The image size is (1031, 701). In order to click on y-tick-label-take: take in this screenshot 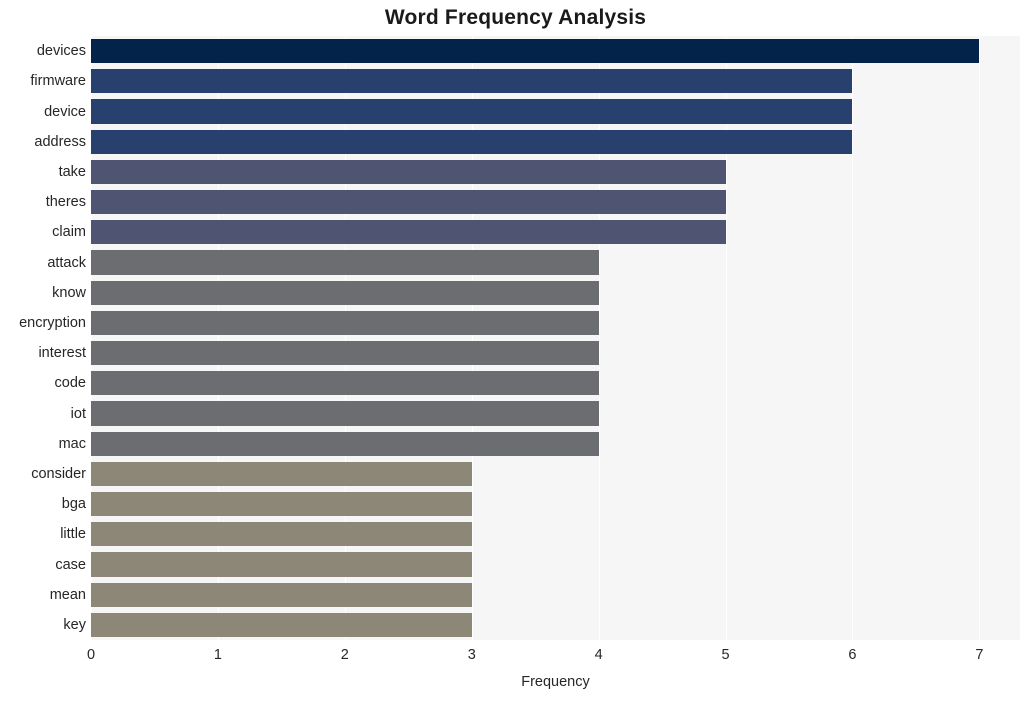, I will do `click(72, 171)`.